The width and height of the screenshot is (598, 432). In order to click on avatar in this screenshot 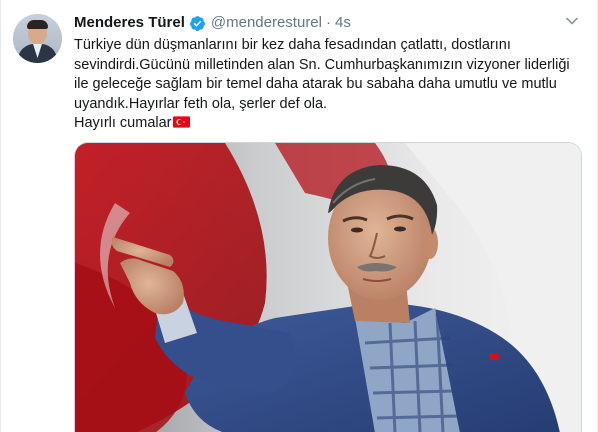, I will do `click(37, 38)`.